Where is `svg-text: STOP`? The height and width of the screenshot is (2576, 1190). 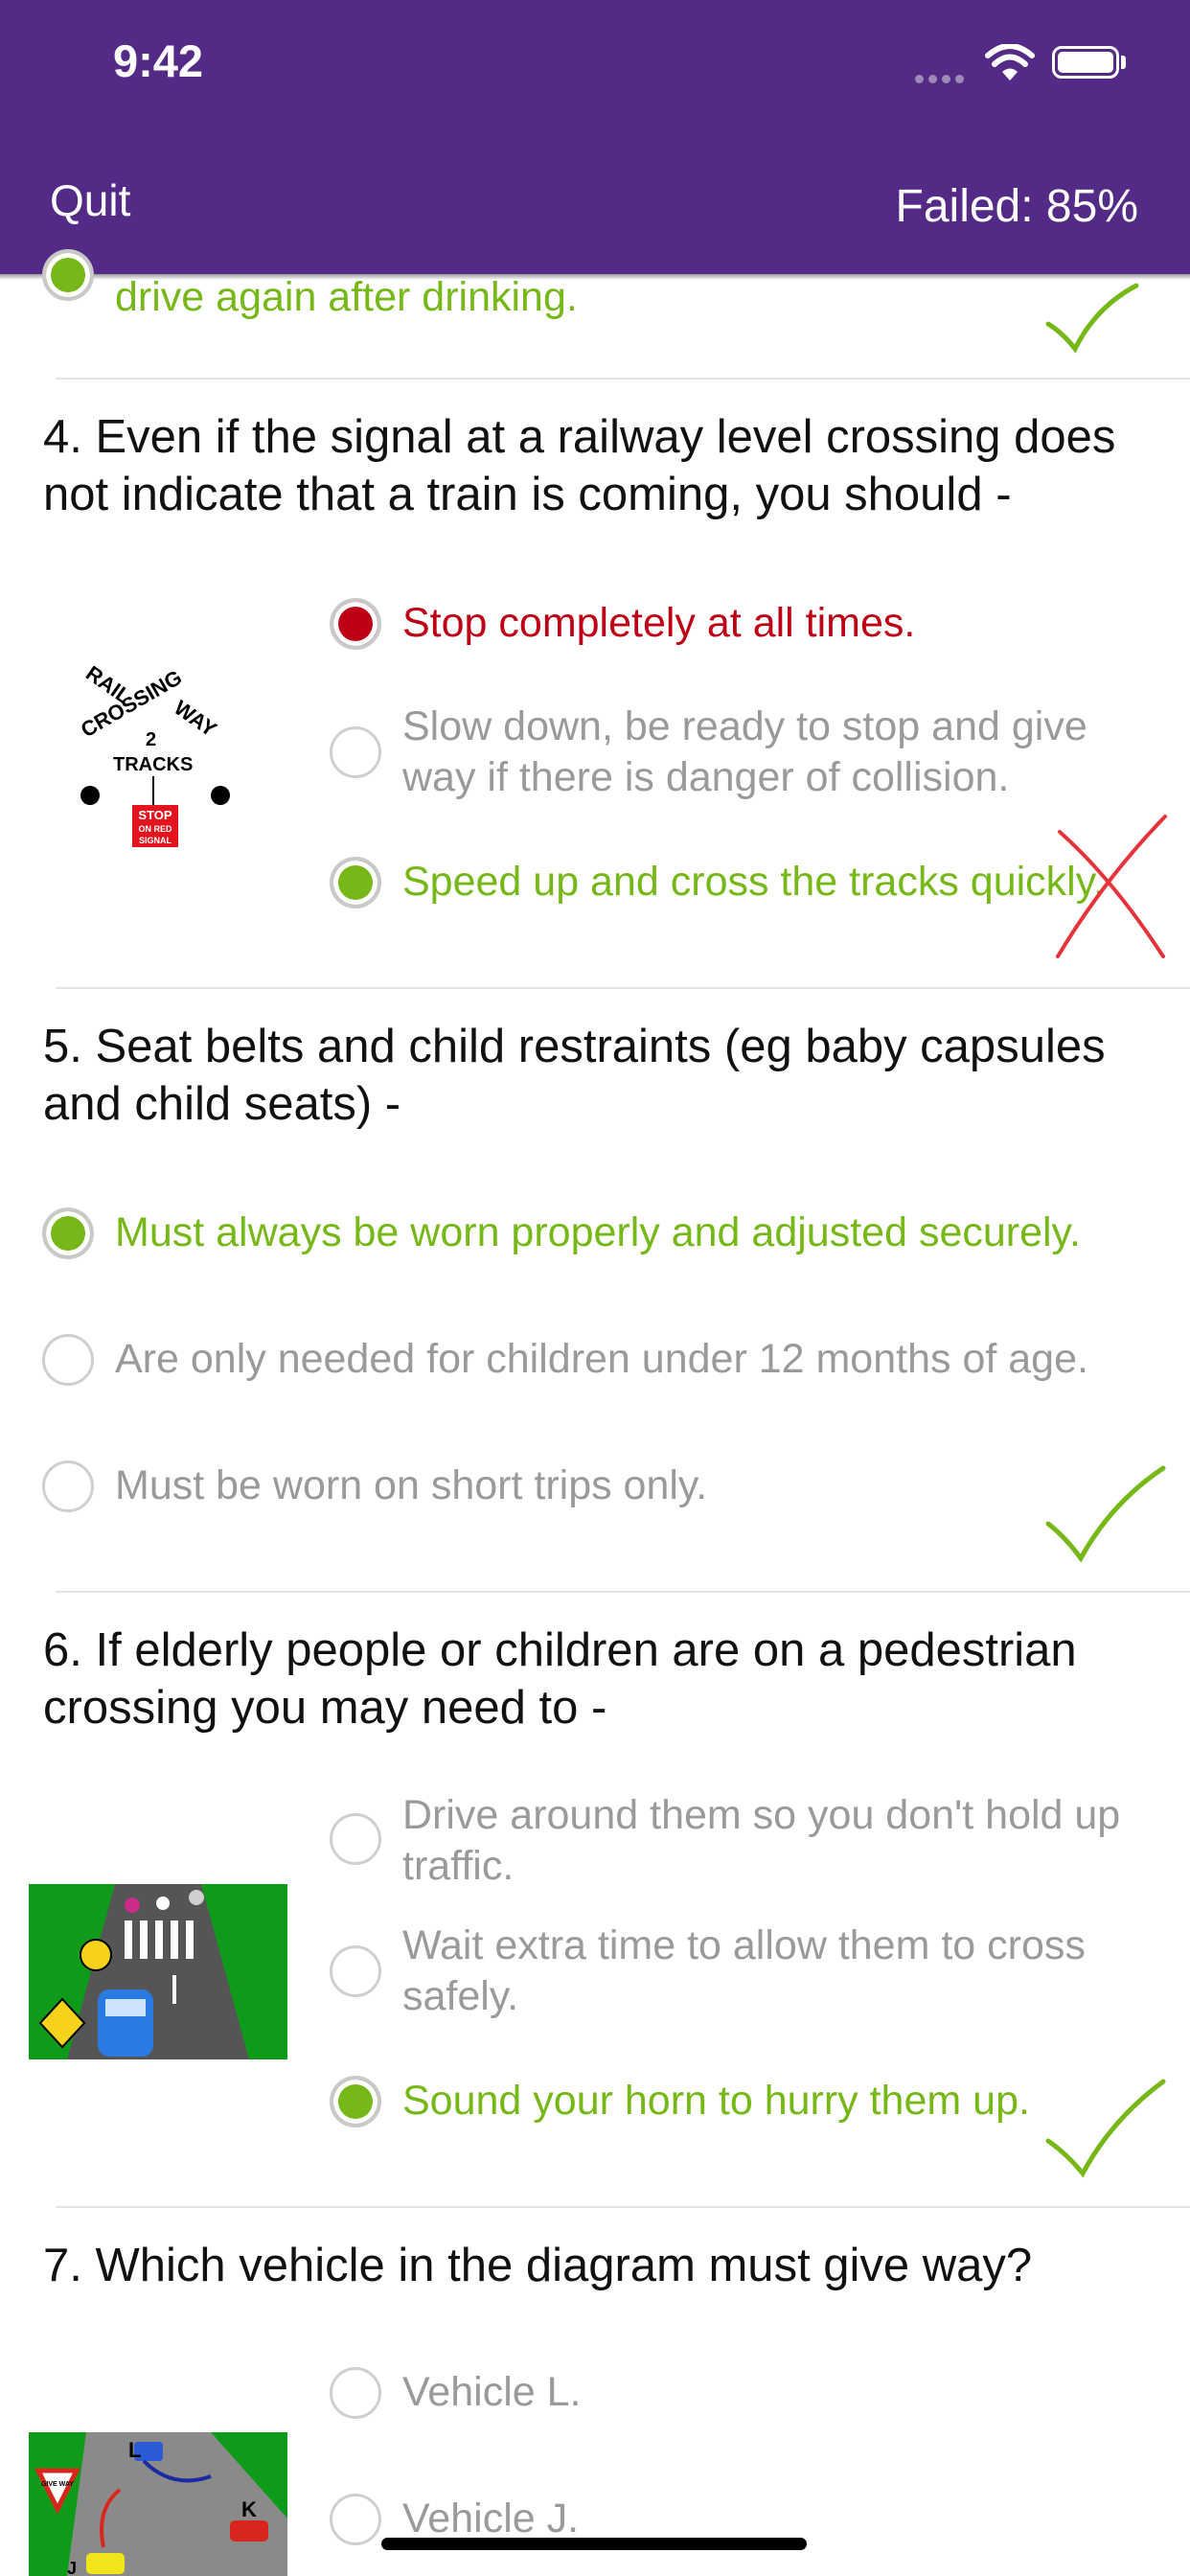 svg-text: STOP is located at coordinates (155, 815).